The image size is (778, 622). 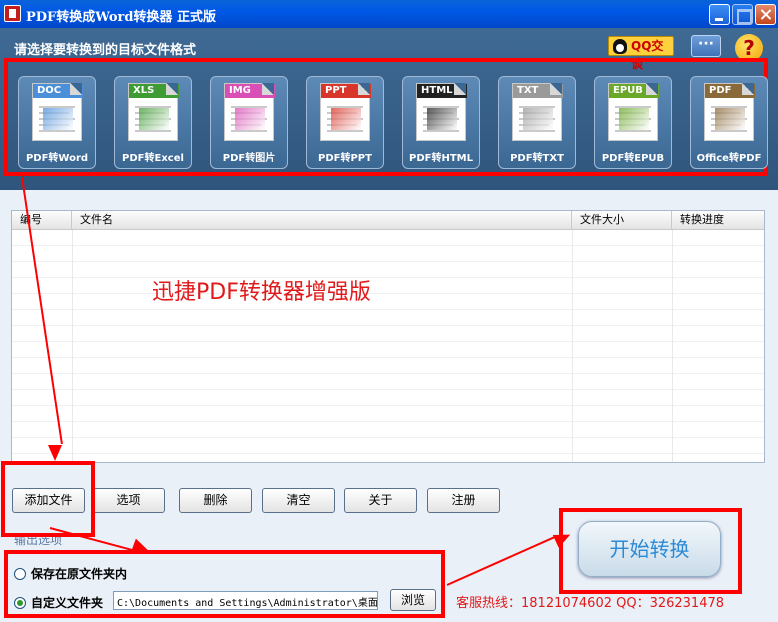 I want to click on table-header: 编号 文件名 文件大小 转换进度, so click(x=388, y=220).